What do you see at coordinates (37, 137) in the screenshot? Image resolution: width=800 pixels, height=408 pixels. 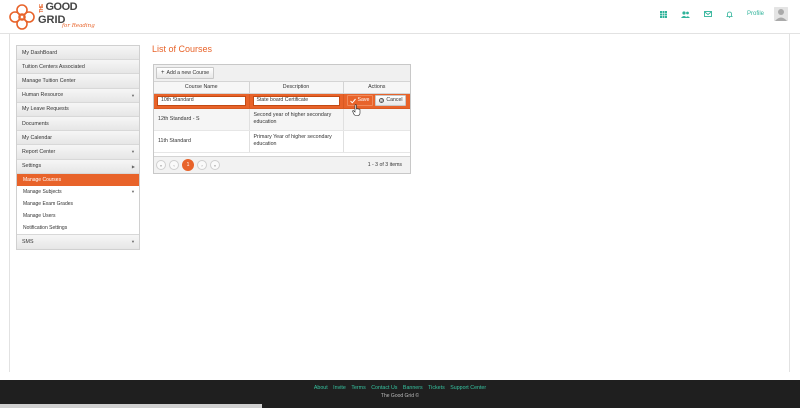 I see `sidebar-item-label: My Calendar` at bounding box center [37, 137].